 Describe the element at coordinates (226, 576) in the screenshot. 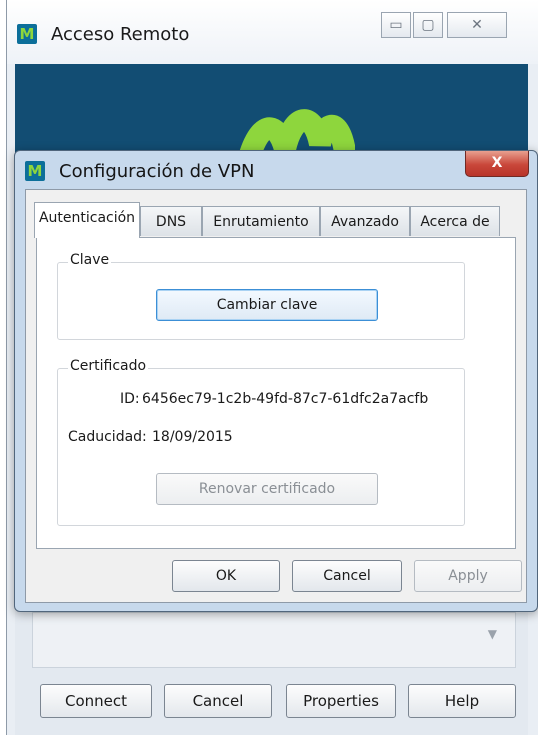

I see `ok-button: OK` at that location.